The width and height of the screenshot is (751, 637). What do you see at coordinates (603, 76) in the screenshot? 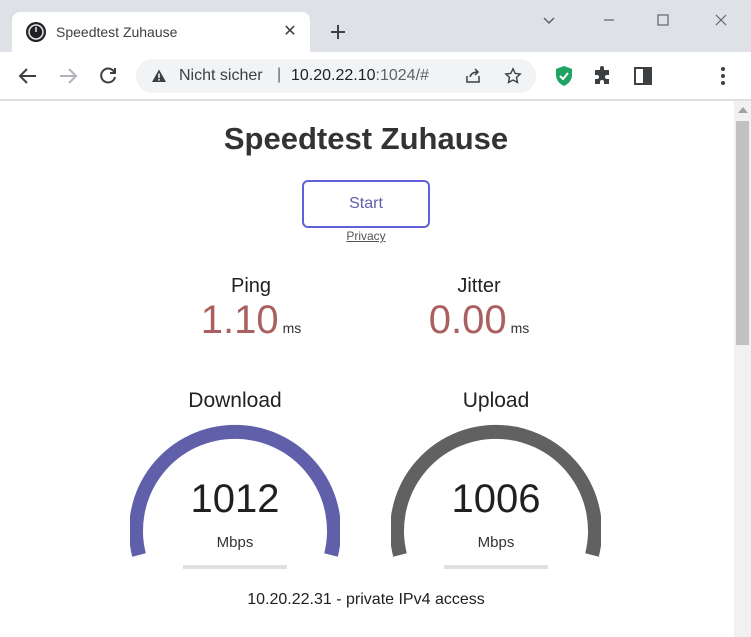
I see `puzzle-extensions-icon` at bounding box center [603, 76].